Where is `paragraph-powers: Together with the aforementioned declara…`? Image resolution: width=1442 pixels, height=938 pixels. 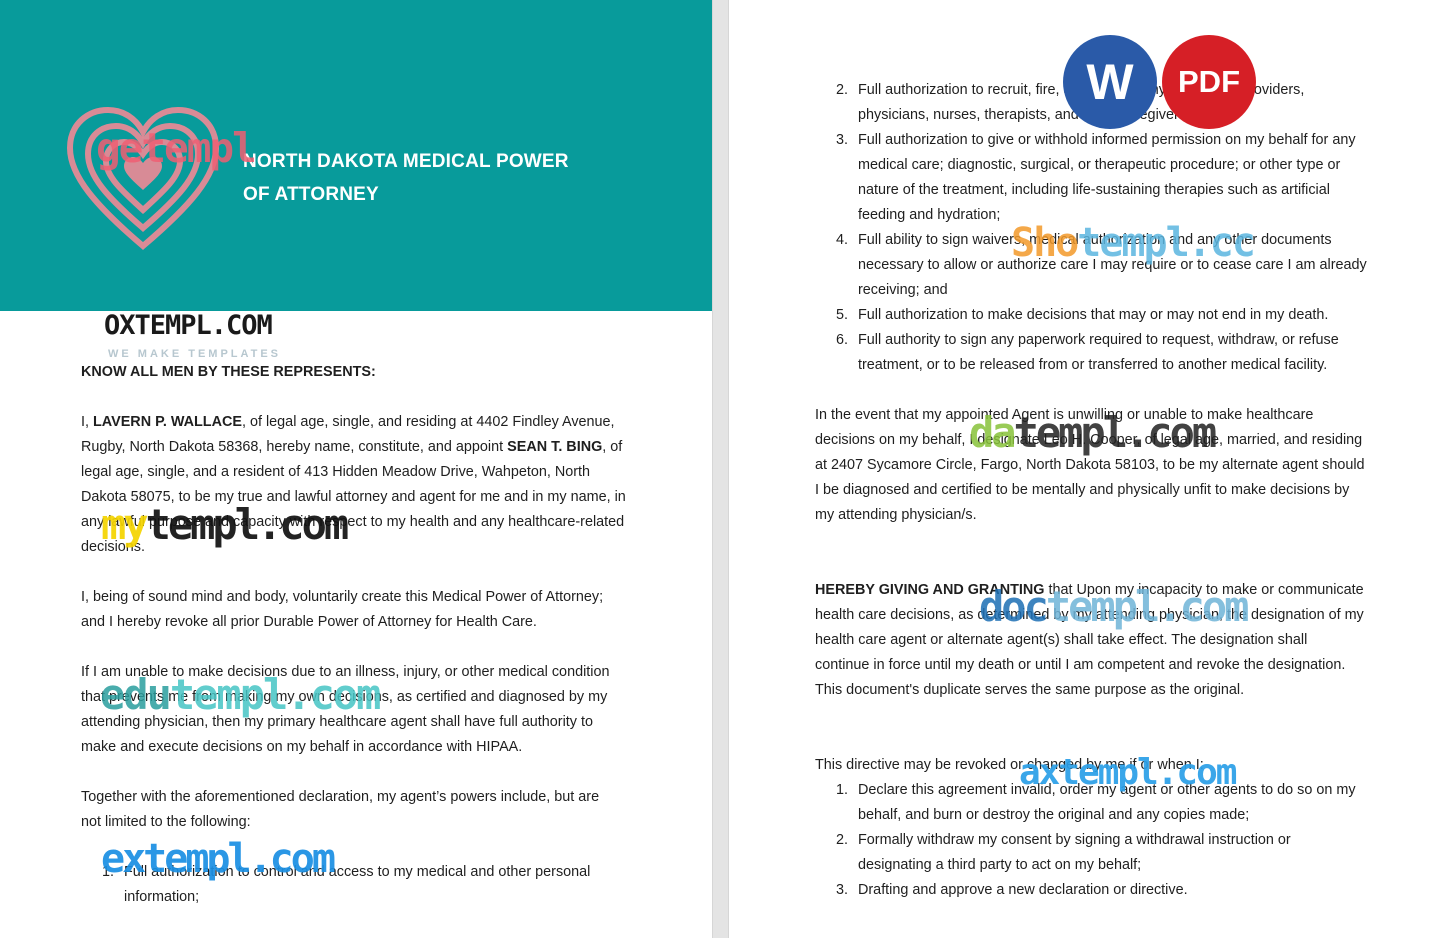 paragraph-powers: Together with the aforementioned declara… is located at coordinates (340, 809).